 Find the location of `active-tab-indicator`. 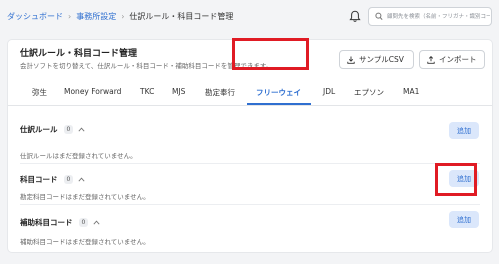

active-tab-indicator is located at coordinates (279, 104).